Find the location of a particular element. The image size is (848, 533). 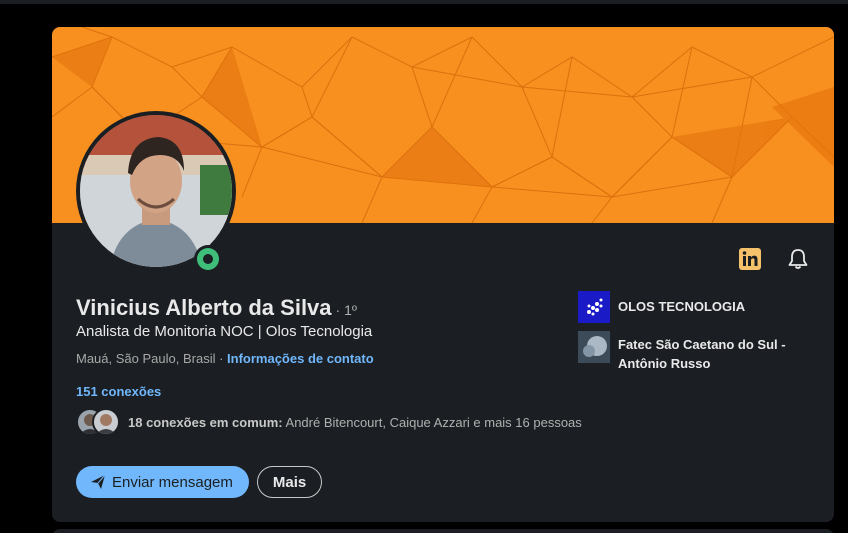

next-card is located at coordinates (443, 531).